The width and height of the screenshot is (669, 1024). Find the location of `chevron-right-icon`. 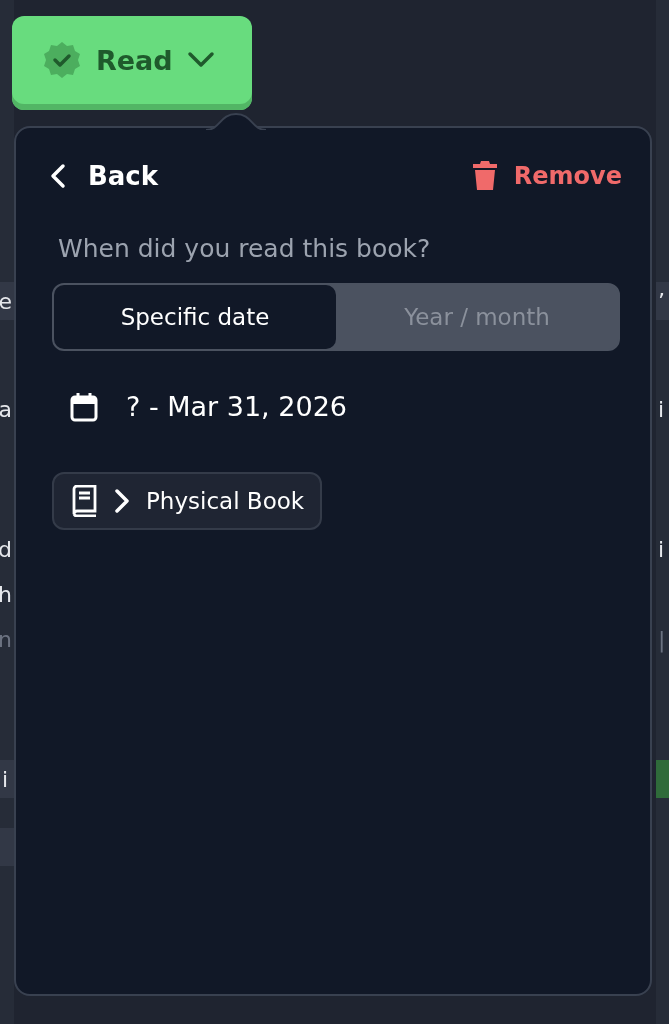

chevron-right-icon is located at coordinates (122, 501).